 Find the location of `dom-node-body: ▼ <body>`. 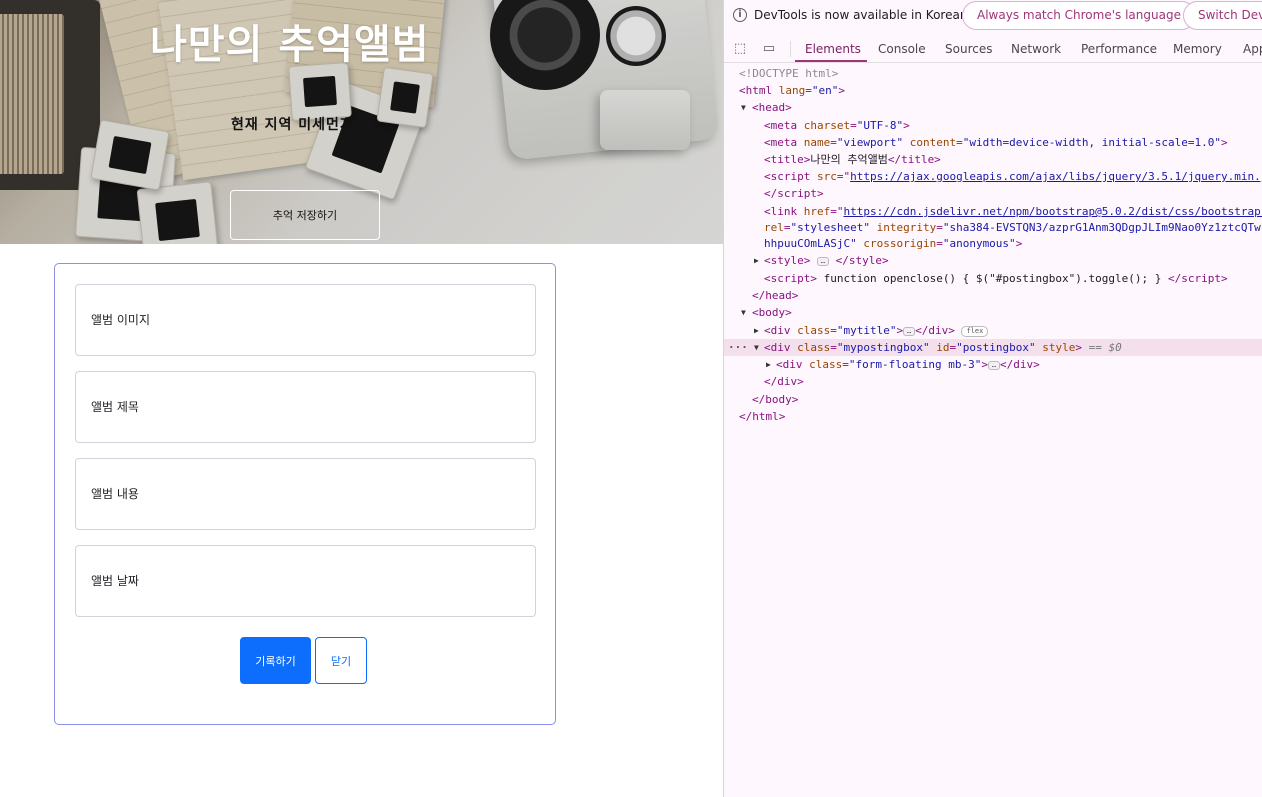

dom-node-body: ▼ <body> is located at coordinates (993, 312).